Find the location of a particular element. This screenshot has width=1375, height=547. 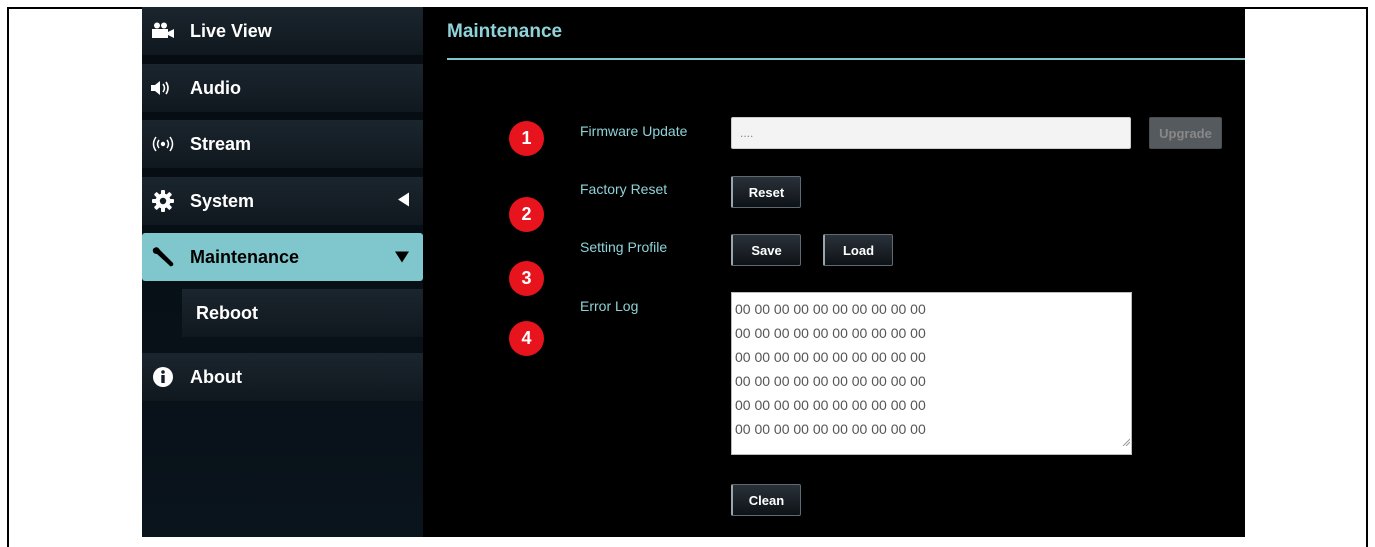

sidebar-item-live-view: Live View is located at coordinates (282, 31).